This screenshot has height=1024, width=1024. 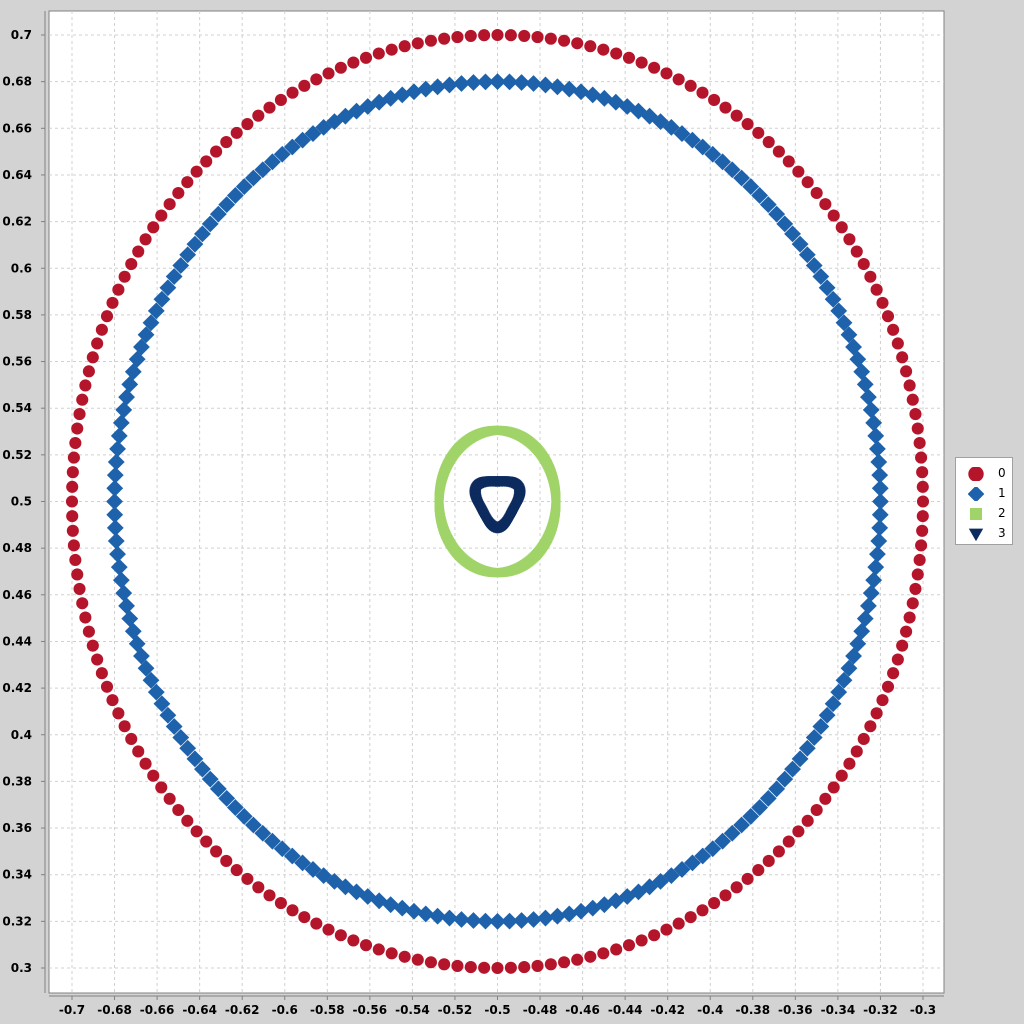 What do you see at coordinates (17, 408) in the screenshot?
I see `y-tick-label: 0.54` at bounding box center [17, 408].